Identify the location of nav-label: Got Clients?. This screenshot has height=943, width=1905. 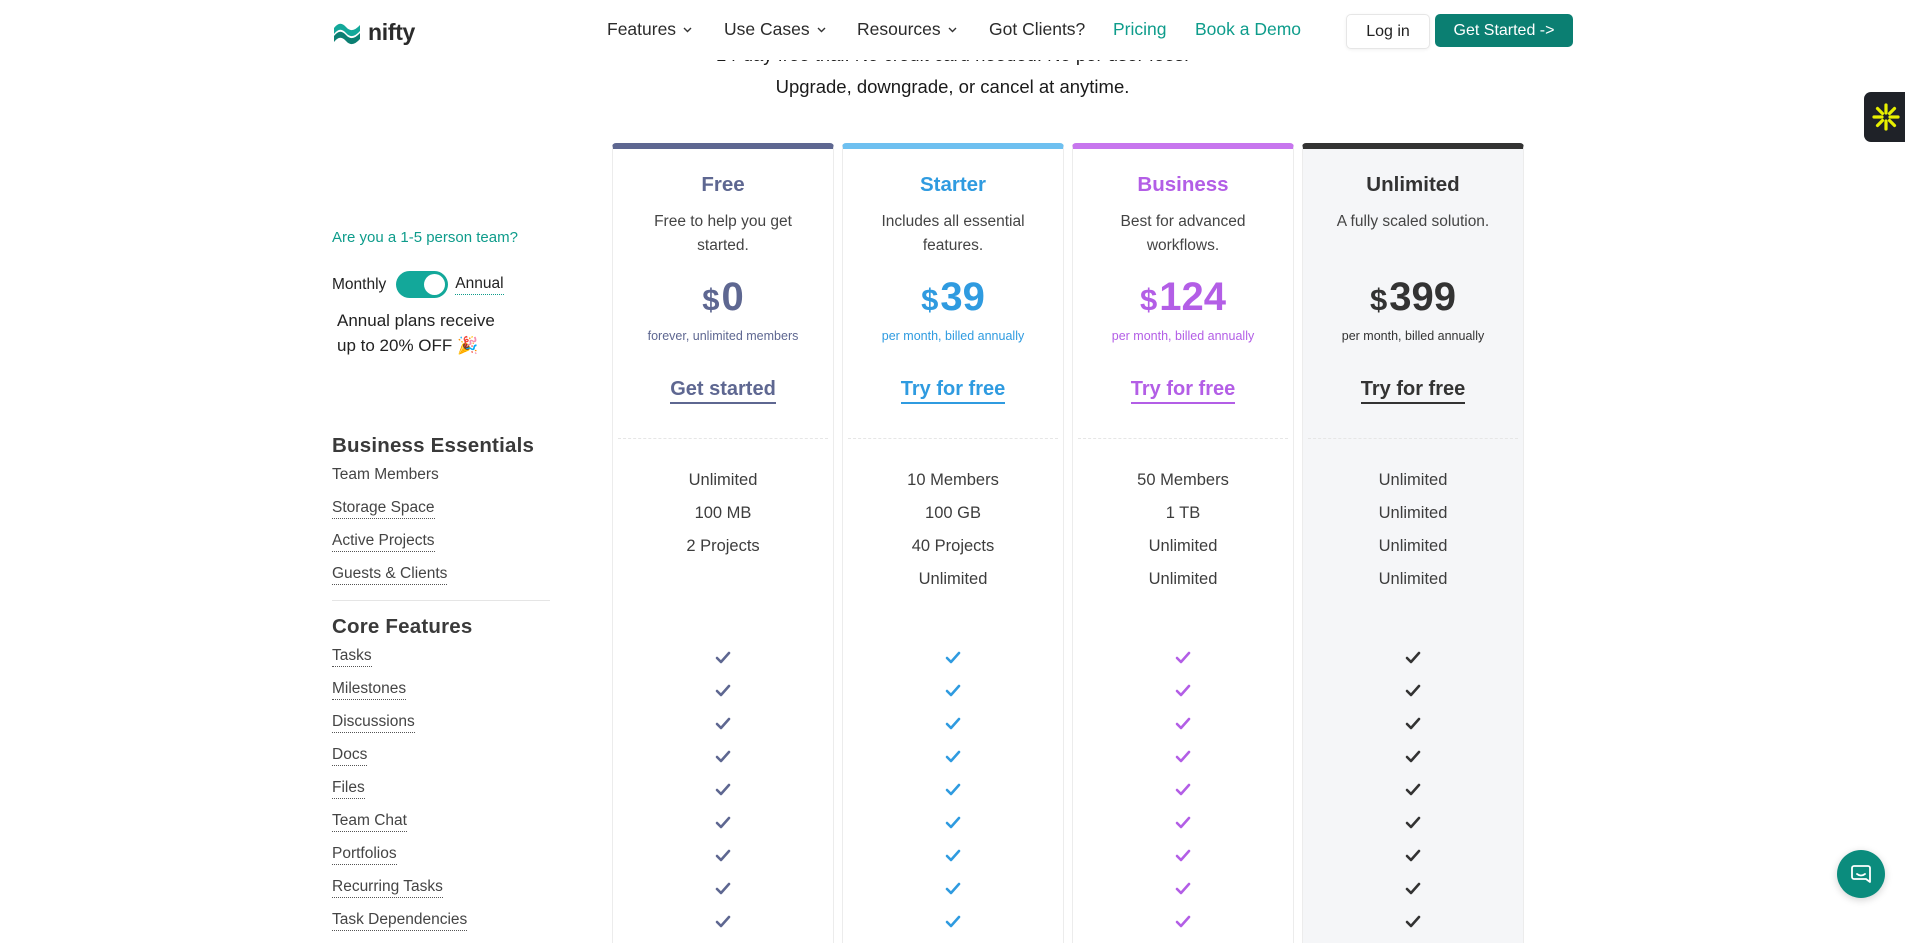
(1037, 29).